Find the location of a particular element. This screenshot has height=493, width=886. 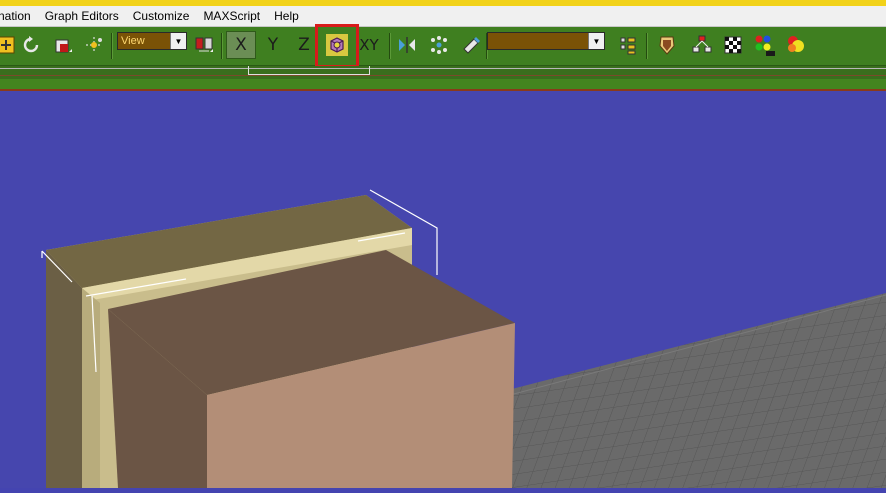

layer-manager-icon is located at coordinates (628, 45).